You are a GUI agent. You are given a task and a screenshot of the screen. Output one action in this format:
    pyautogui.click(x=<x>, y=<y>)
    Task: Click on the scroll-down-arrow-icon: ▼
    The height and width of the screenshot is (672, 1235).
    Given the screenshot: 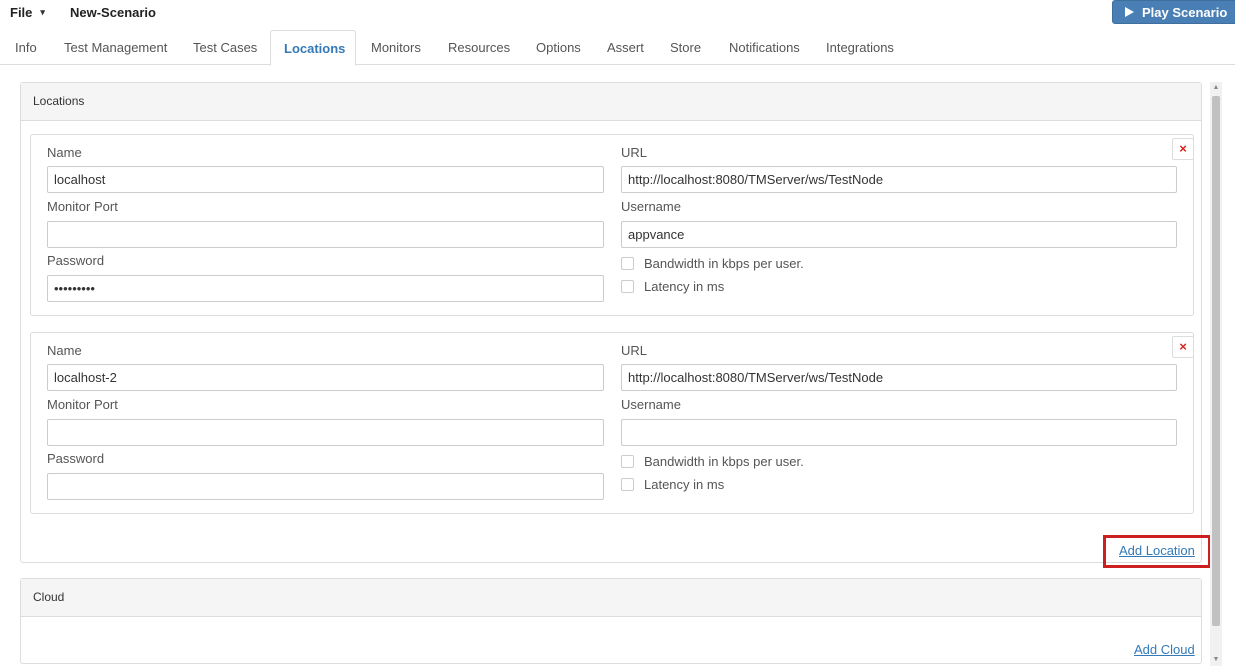 What is the action you would take?
    pyautogui.click(x=1216, y=660)
    